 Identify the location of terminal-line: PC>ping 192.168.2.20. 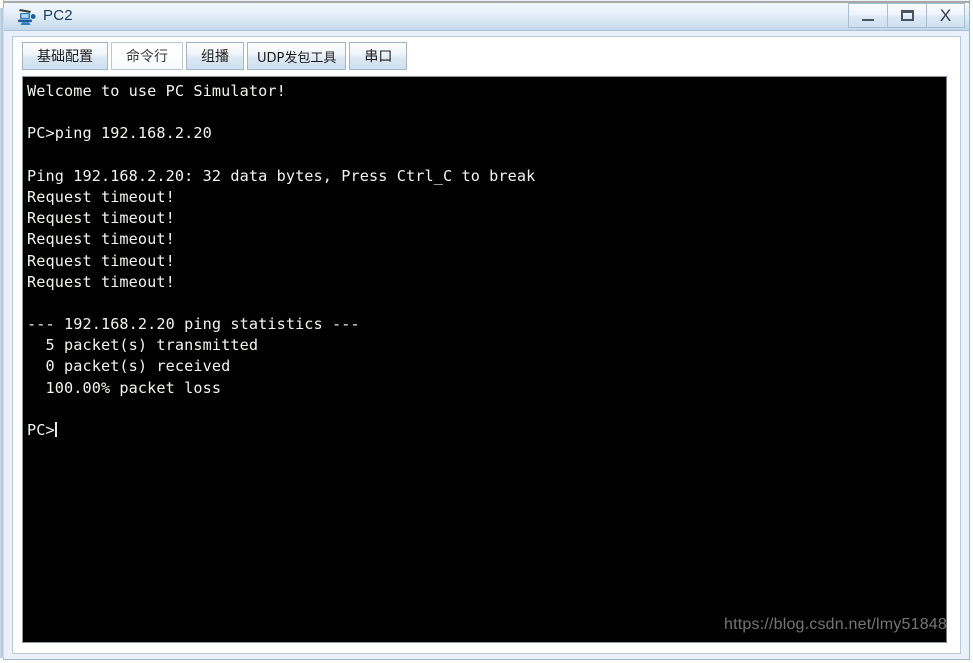
(119, 133).